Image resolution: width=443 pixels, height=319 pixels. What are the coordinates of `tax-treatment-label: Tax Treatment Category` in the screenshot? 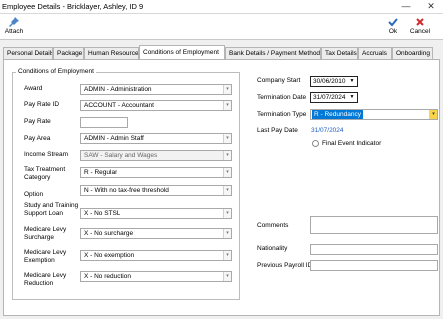 It's located at (45, 173).